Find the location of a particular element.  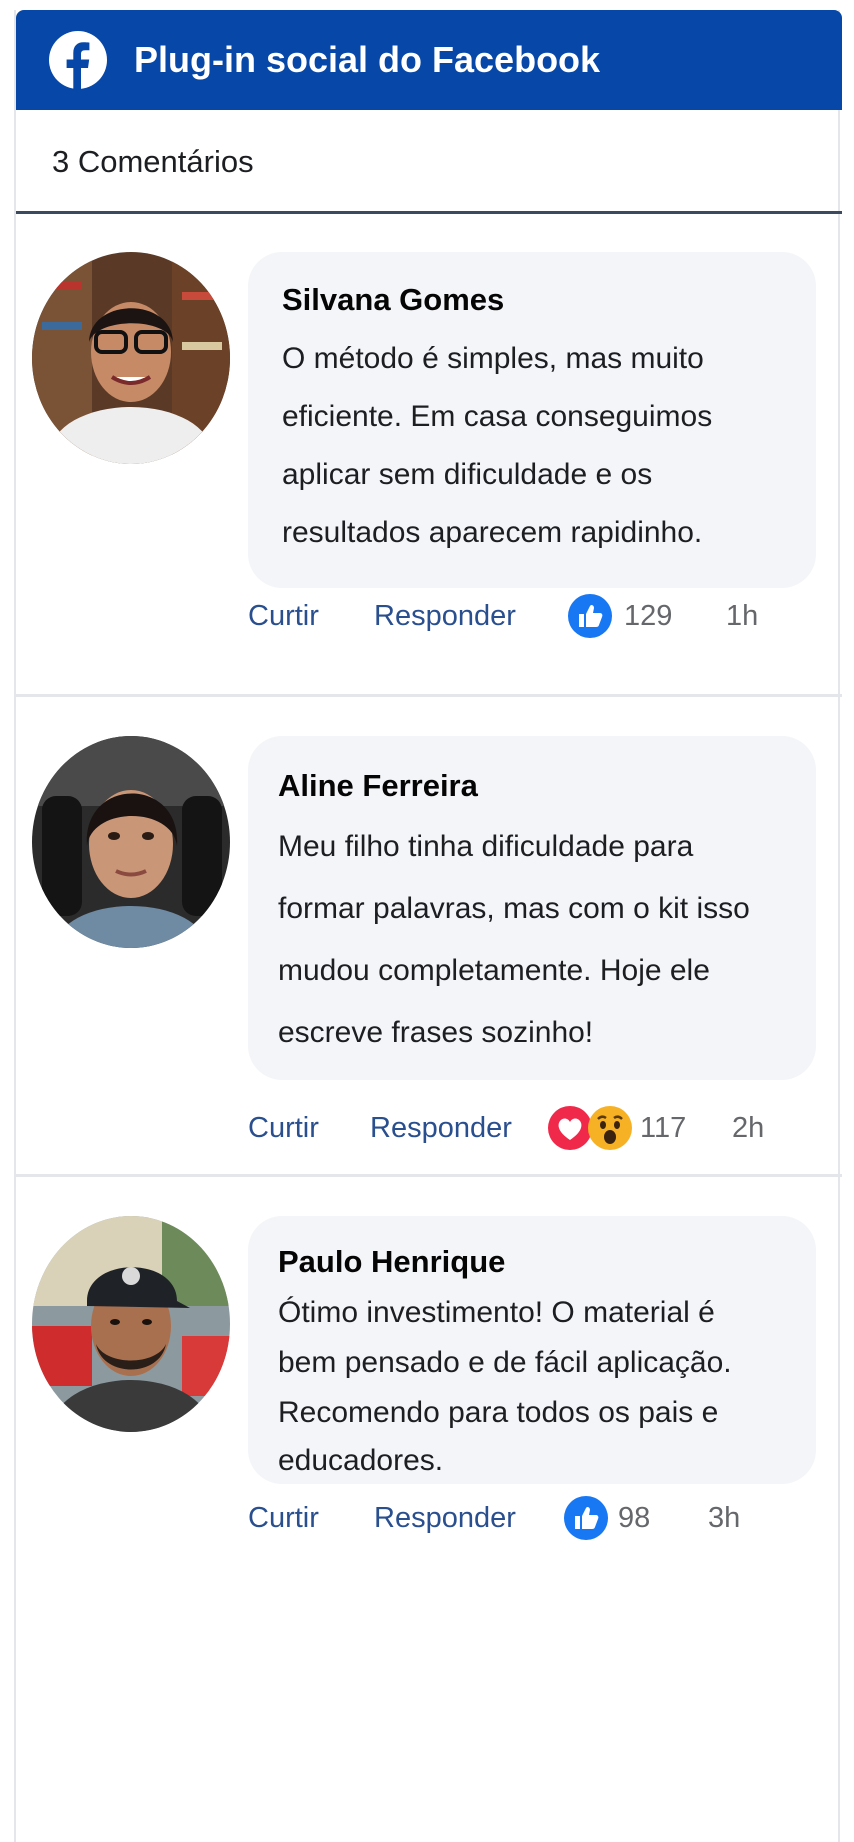

comment-time: 2h is located at coordinates (748, 1128).